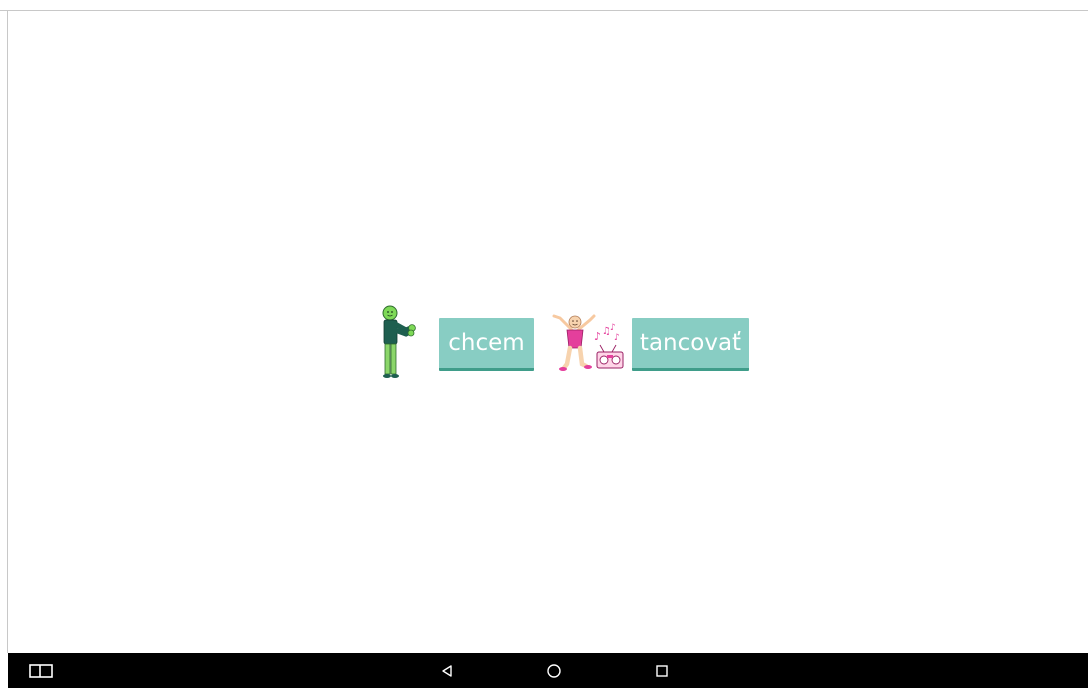  I want to click on frame-border-left, so click(7, 331).